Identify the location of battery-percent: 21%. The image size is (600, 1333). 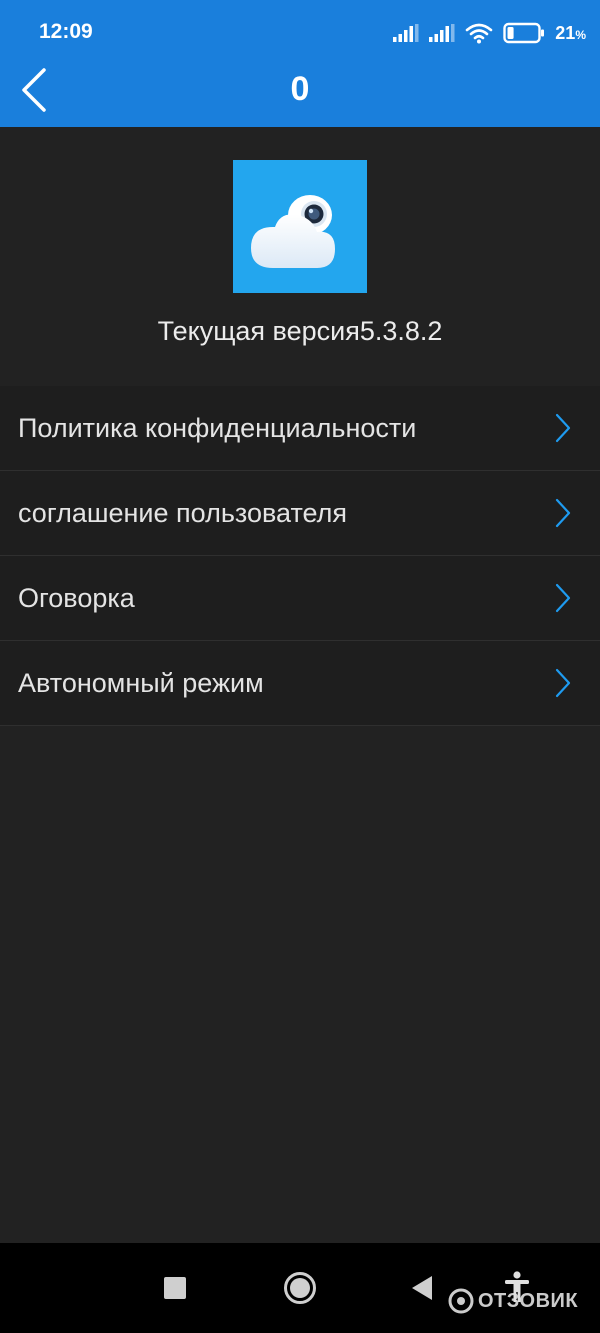
(570, 32).